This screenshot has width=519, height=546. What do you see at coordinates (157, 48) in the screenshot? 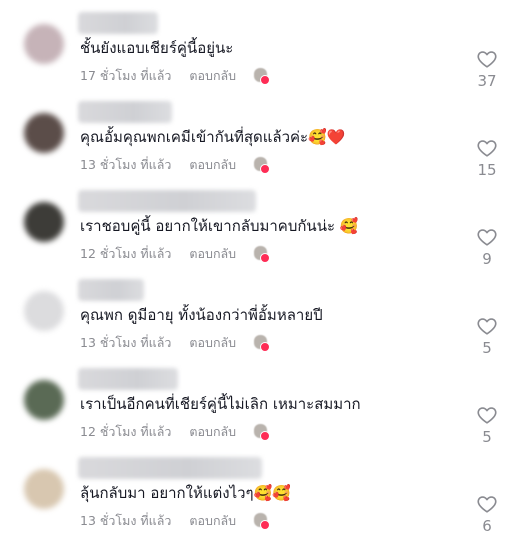
I see `comment-text: ชั้นยังแอบเชียร์คู่นี้อยู่นะ` at bounding box center [157, 48].